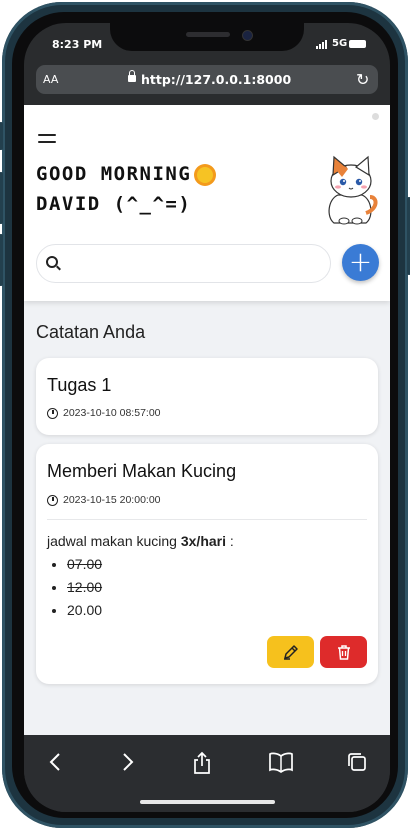  What do you see at coordinates (281, 762) in the screenshot?
I see `bookmarks-icon` at bounding box center [281, 762].